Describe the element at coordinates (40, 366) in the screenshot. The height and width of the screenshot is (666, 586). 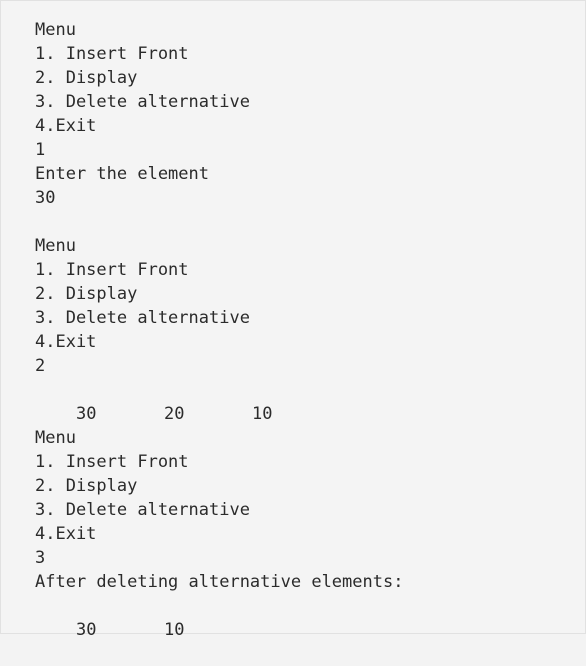
I see `user-choice: 2` at that location.